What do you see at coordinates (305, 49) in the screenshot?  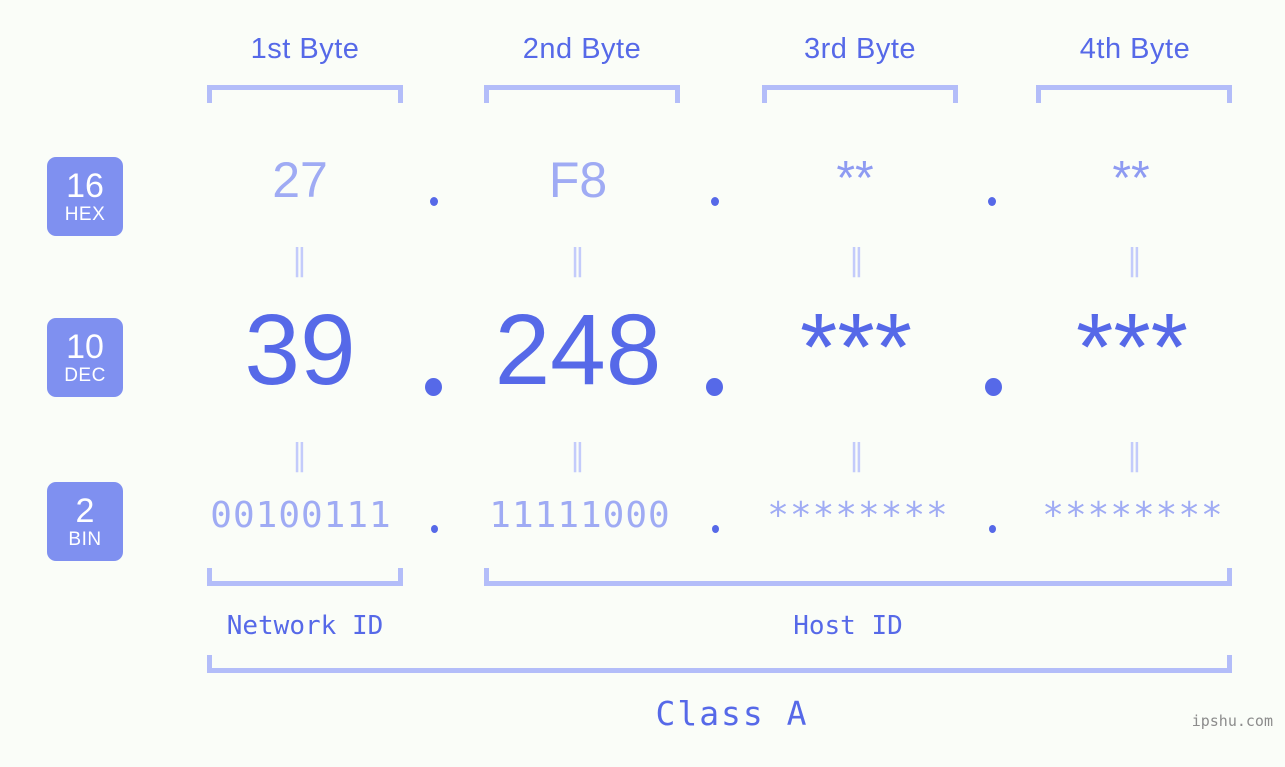 I see `byte-header-1: 1st Byte` at bounding box center [305, 49].